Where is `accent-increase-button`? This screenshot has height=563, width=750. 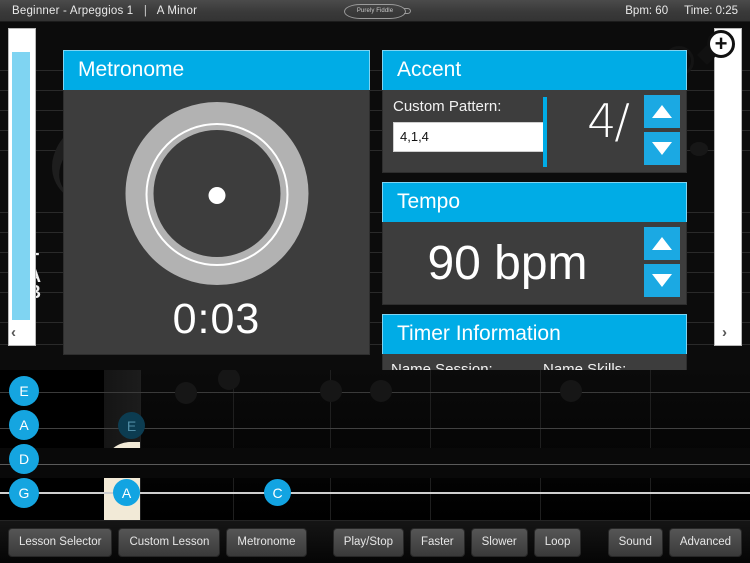 accent-increase-button is located at coordinates (662, 111).